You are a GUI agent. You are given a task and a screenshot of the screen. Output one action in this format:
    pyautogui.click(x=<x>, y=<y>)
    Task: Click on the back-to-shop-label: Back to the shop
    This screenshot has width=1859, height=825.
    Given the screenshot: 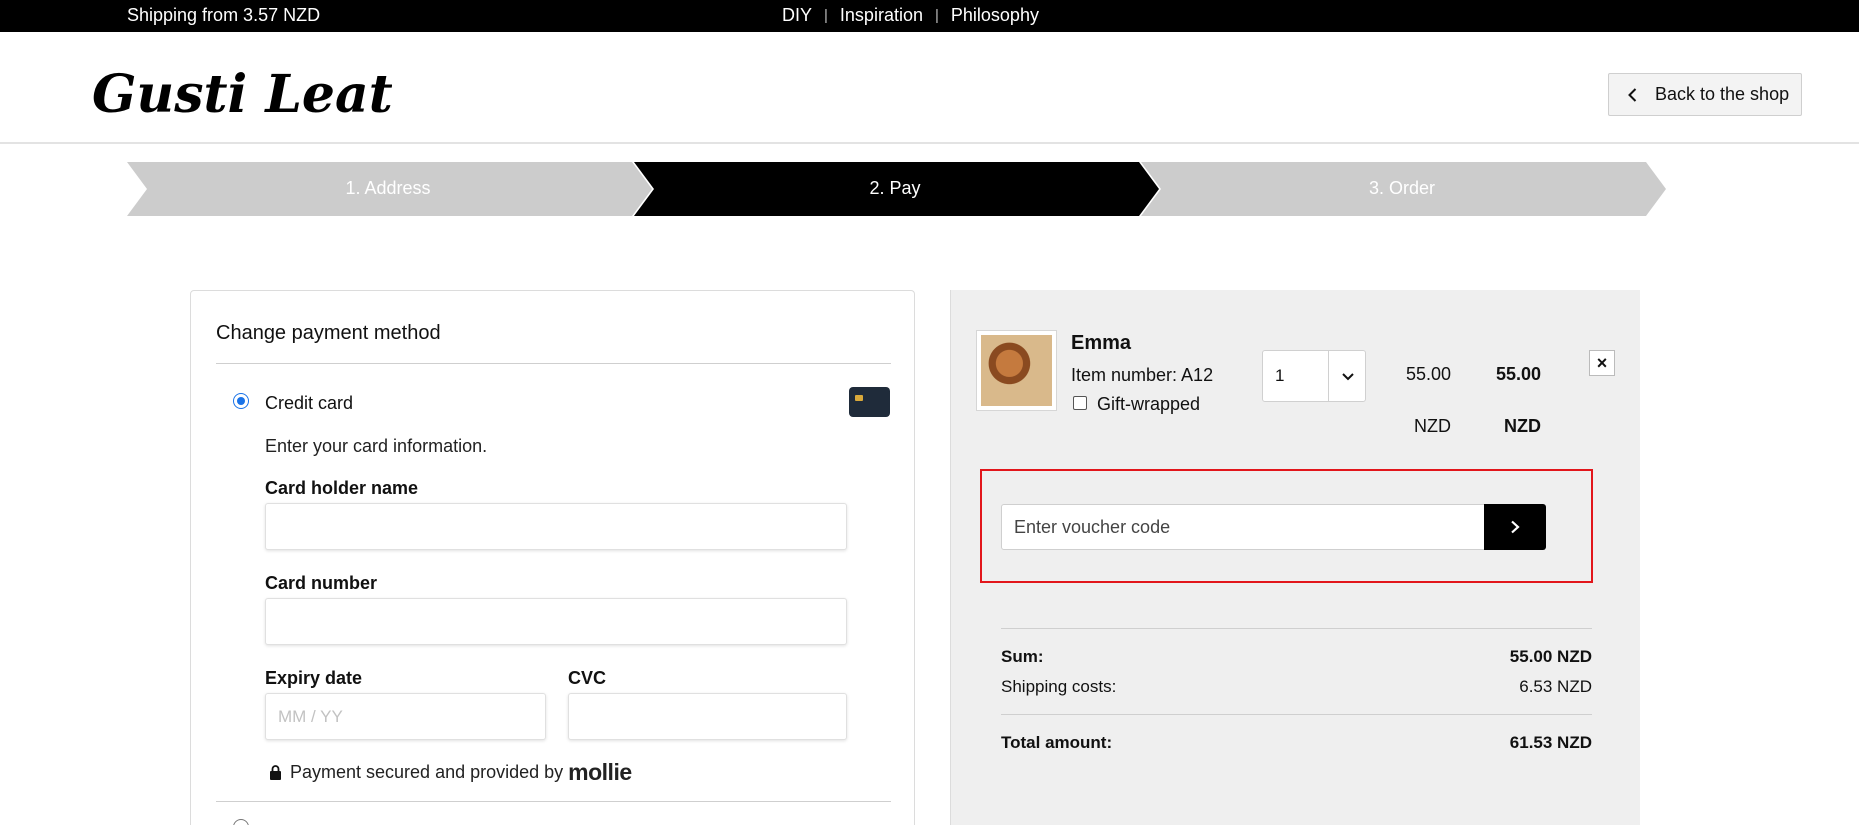 What is the action you would take?
    pyautogui.click(x=1722, y=94)
    